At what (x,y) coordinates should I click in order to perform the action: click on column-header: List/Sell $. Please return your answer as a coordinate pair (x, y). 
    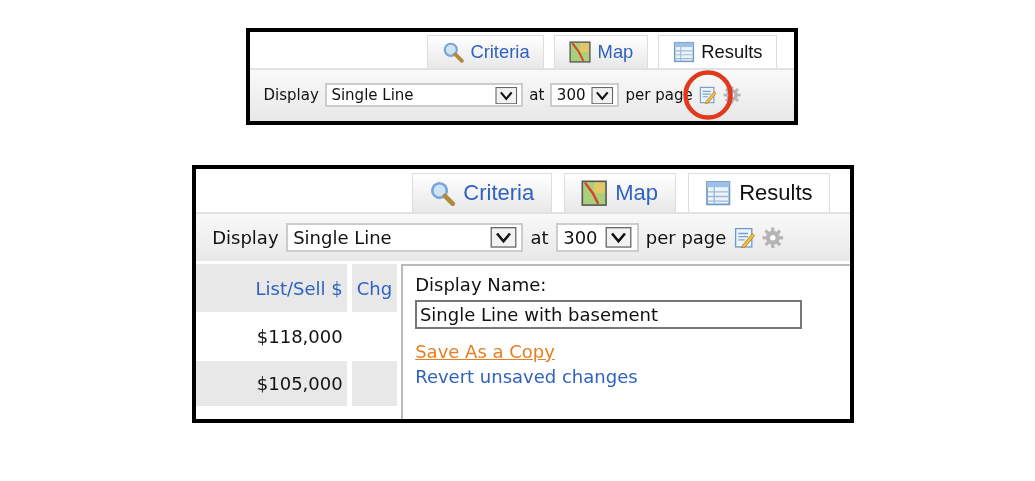
    Looking at the image, I should click on (272, 288).